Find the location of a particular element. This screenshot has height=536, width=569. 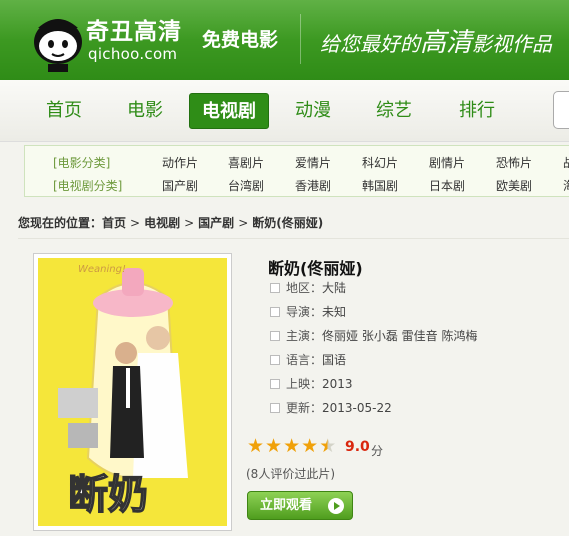

nav-item-tv: 电视剧 is located at coordinates (229, 111).